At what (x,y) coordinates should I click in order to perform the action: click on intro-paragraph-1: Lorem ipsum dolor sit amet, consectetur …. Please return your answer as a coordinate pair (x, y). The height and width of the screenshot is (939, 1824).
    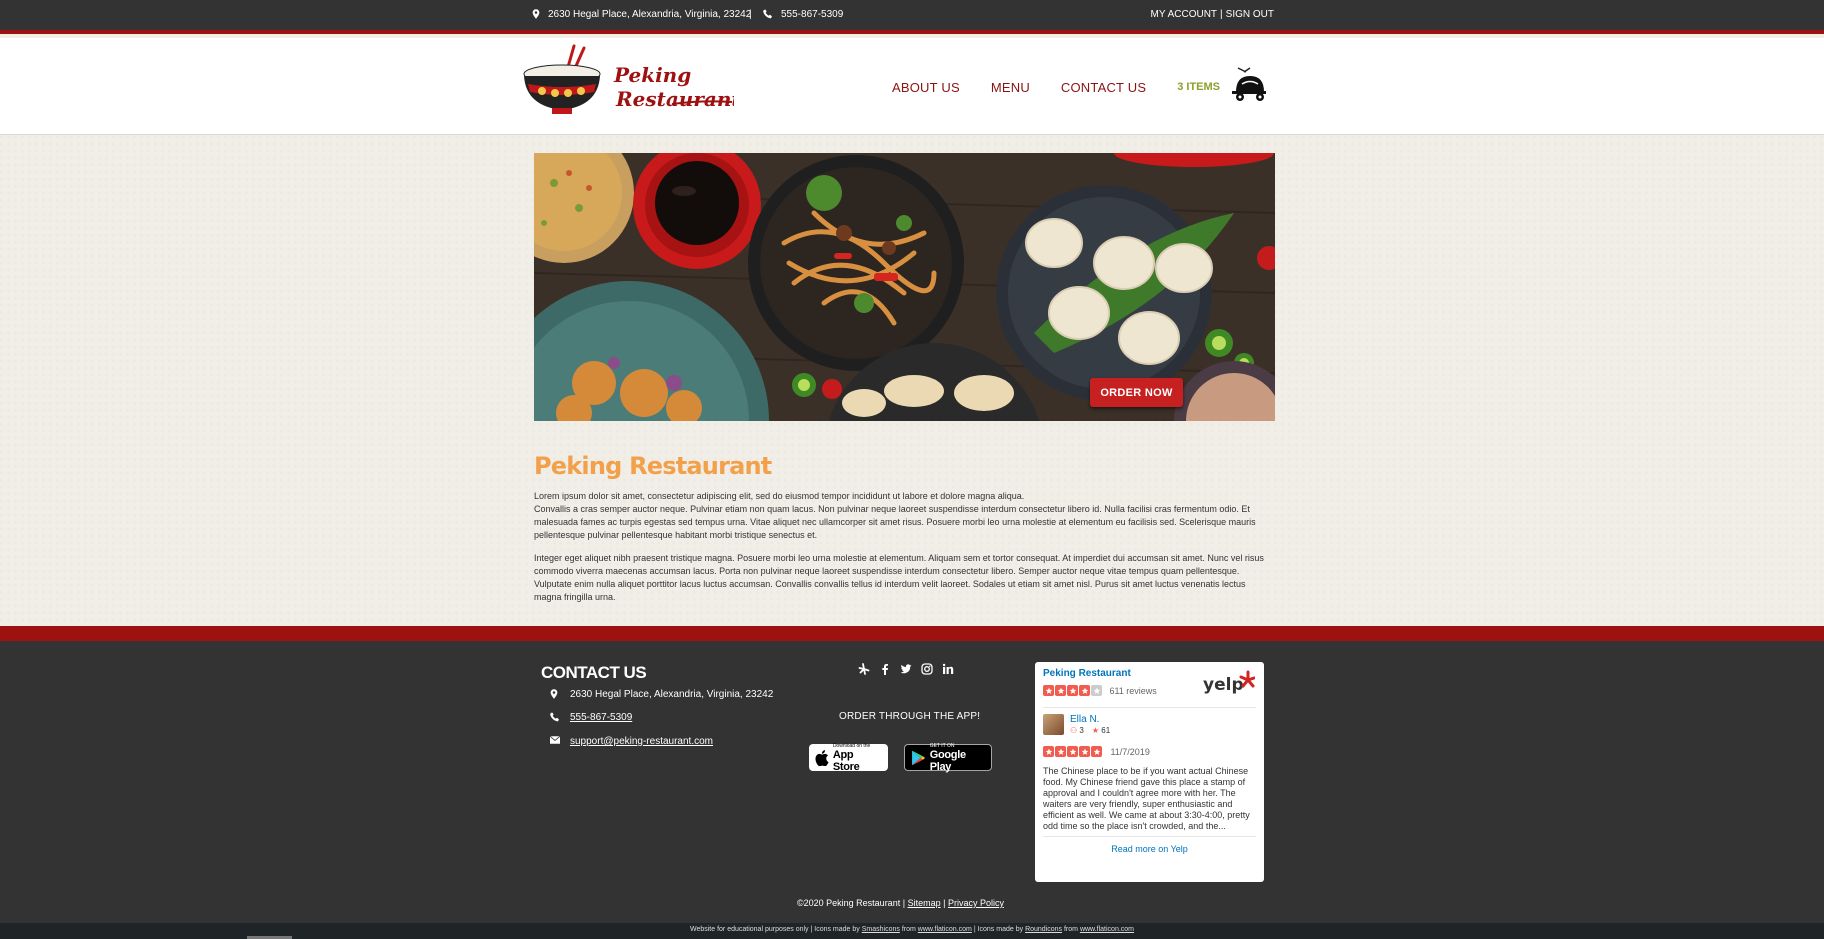
    Looking at the image, I should click on (904, 516).